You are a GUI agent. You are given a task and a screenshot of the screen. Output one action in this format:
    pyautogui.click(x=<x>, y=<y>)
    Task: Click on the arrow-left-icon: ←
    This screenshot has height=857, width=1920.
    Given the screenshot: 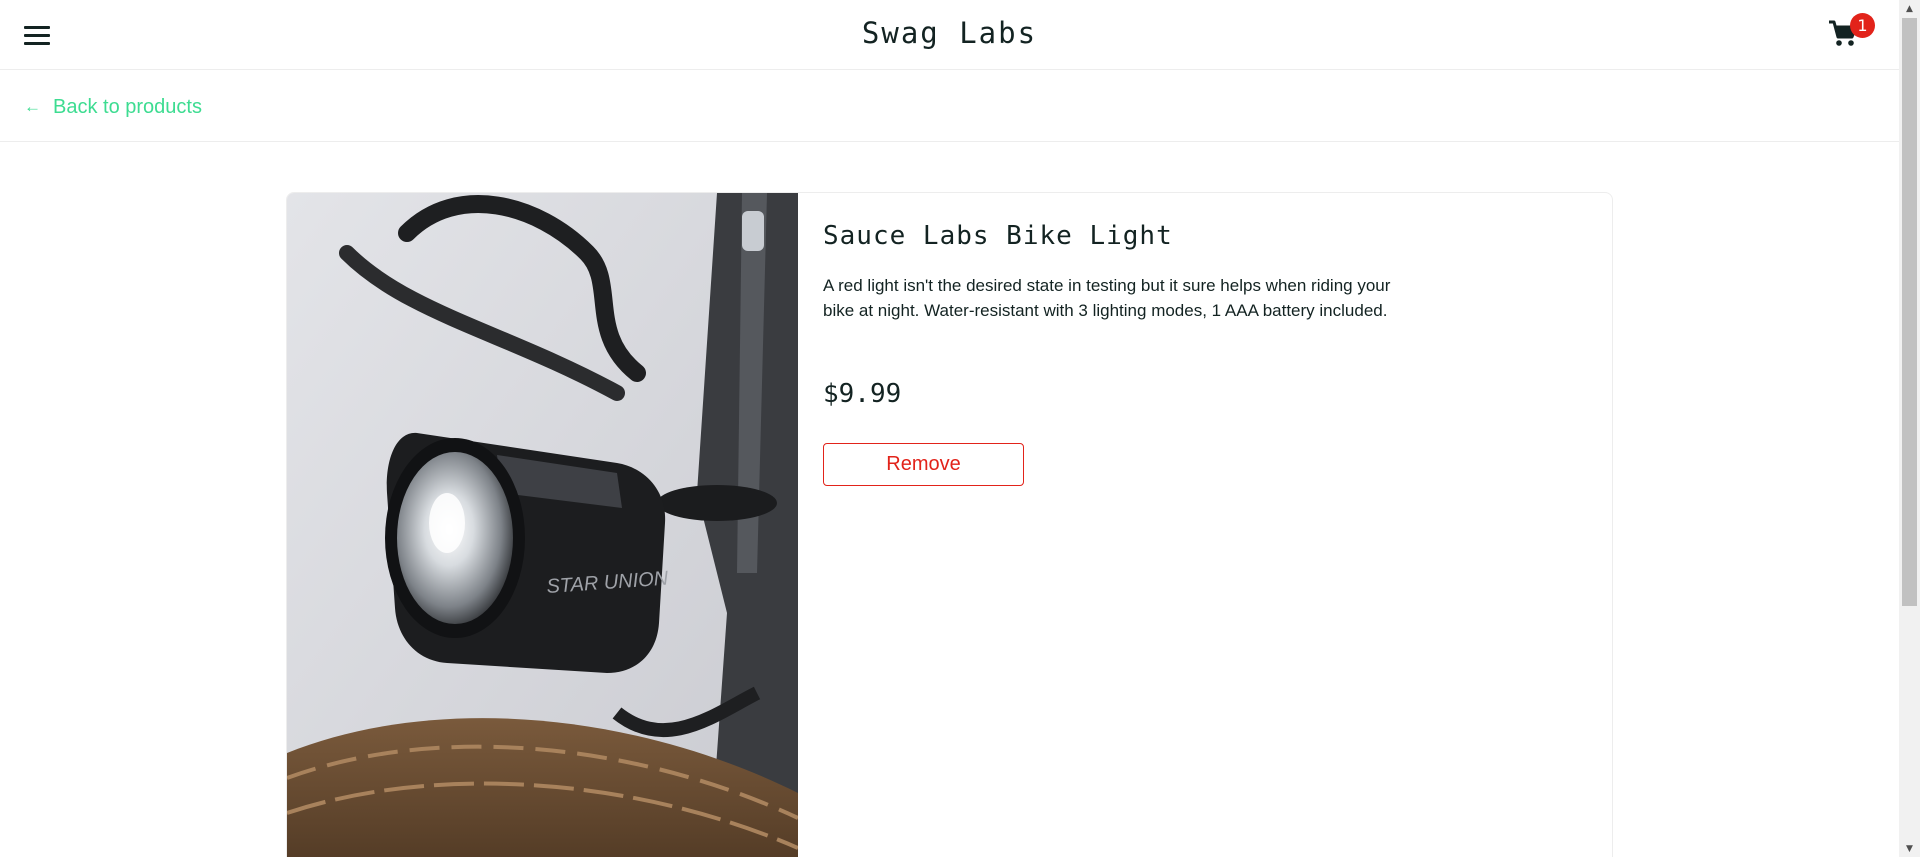 What is the action you would take?
    pyautogui.click(x=32, y=106)
    